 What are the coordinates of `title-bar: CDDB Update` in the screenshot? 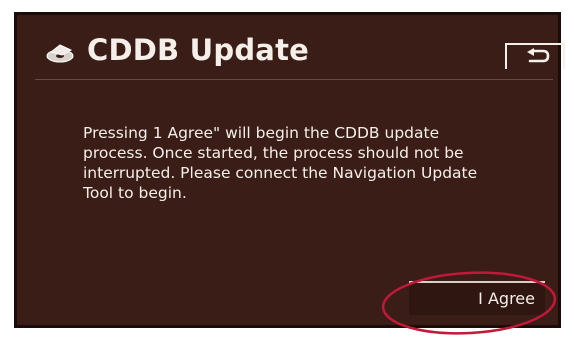 It's located at (305, 55).